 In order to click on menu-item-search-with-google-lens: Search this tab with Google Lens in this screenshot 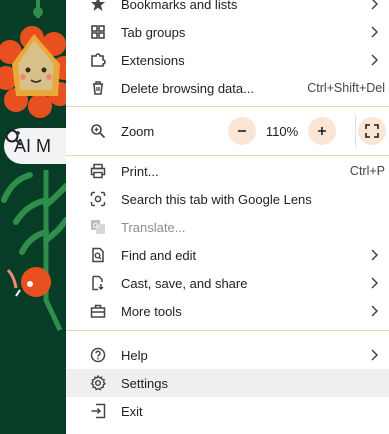, I will do `click(227, 199)`.